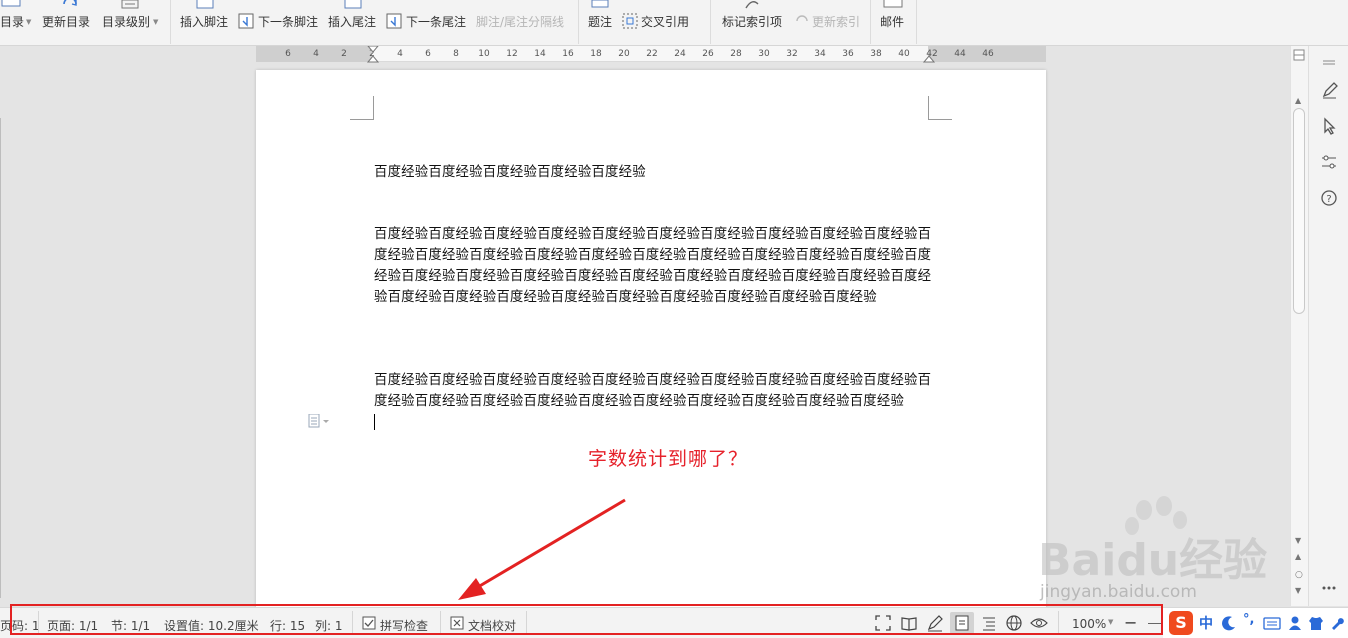 The height and width of the screenshot is (638, 1348). Describe the element at coordinates (520, 22) in the screenshot. I see `separator-line-label: 脚注/尾注分隔线` at that location.